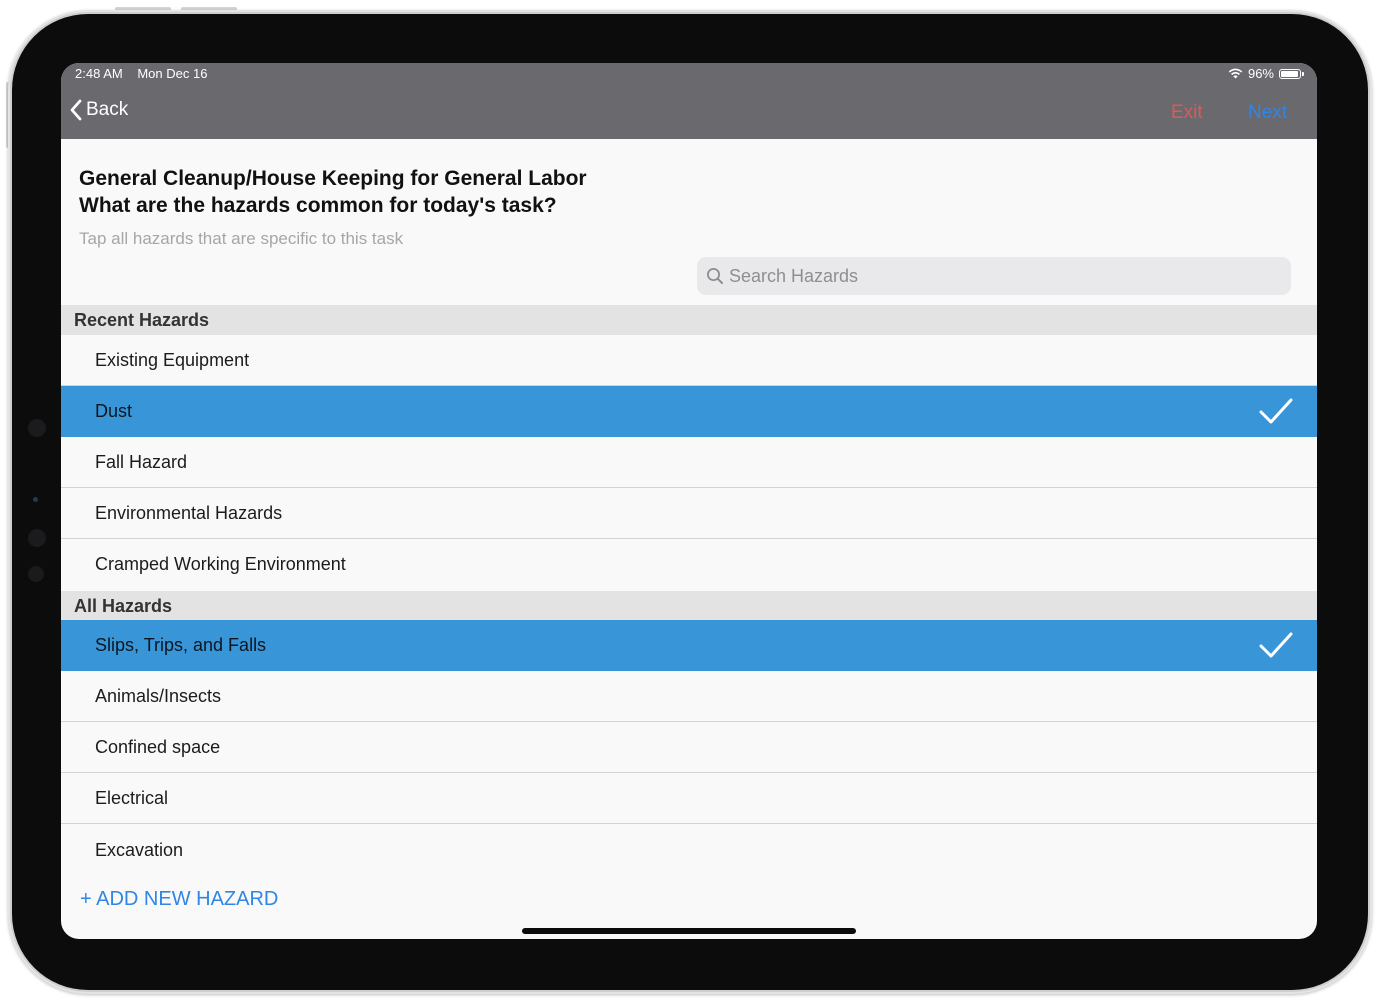 This screenshot has width=1377, height=1001. Describe the element at coordinates (189, 513) in the screenshot. I see `hazard-label: Environmental Hazards` at that location.